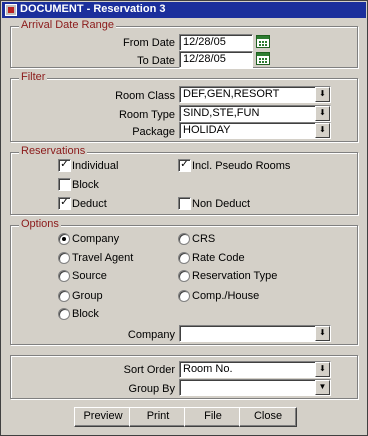 The image size is (368, 436). I want to click on rate-code-radio-label: Rate Code, so click(218, 258).